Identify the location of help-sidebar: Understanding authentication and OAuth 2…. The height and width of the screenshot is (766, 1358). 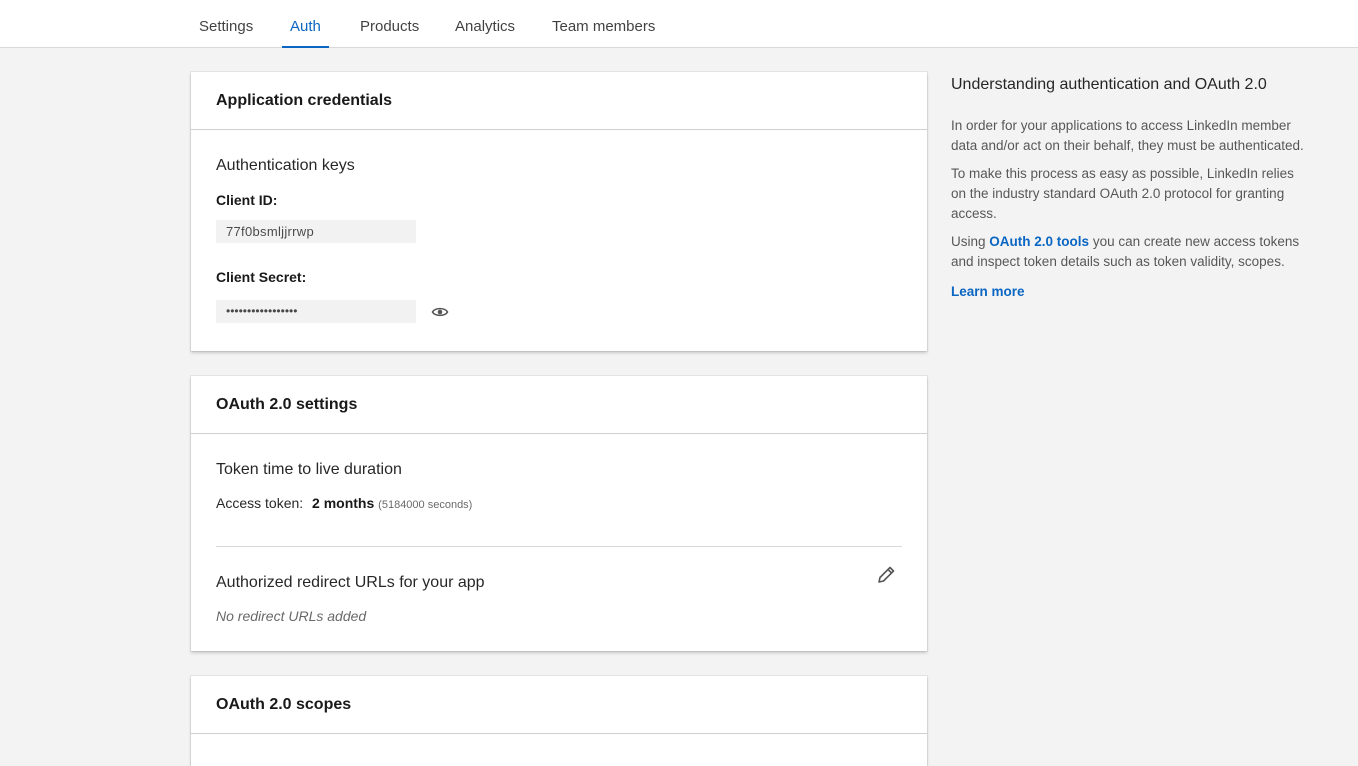
(1131, 192).